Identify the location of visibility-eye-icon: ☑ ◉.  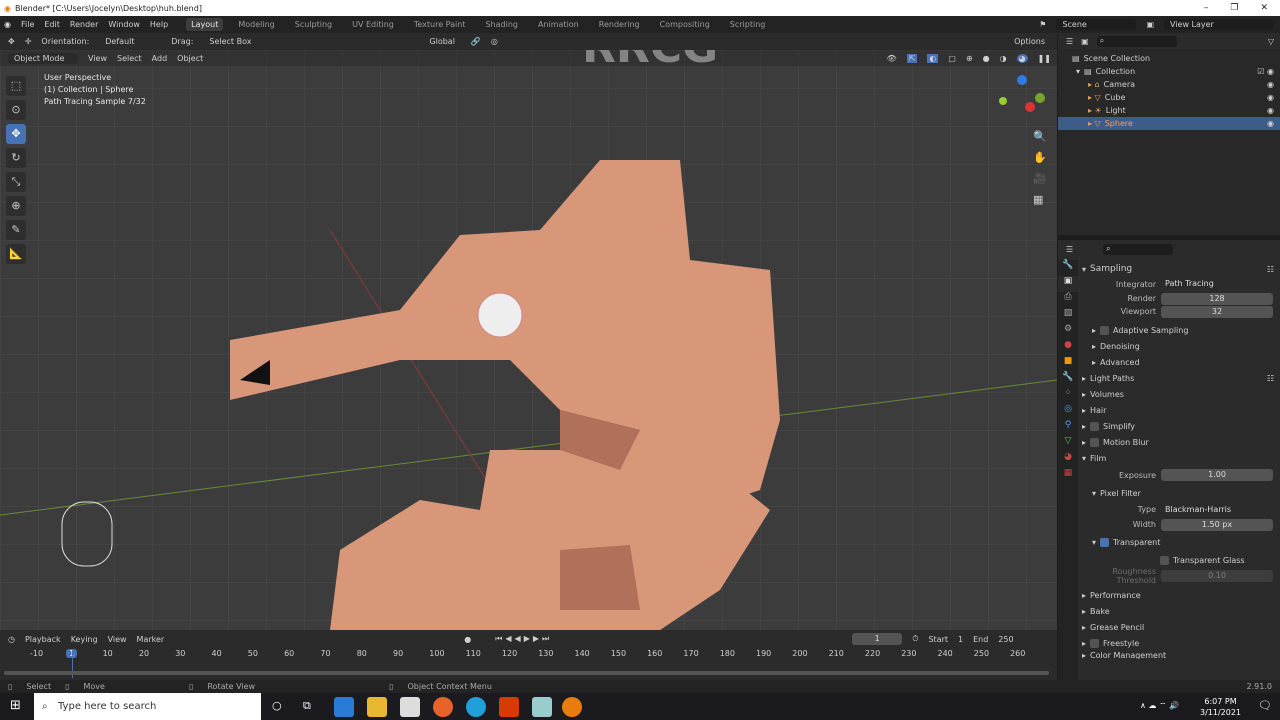
(1265, 71).